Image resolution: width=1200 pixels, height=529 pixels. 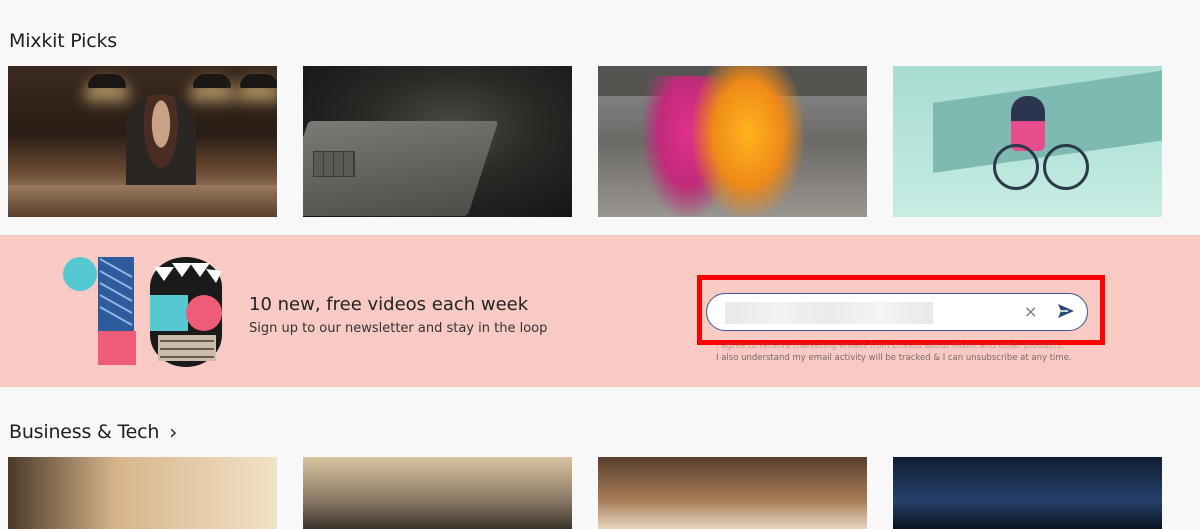 I want to click on video-thumbnail-cafe, so click(x=142, y=141).